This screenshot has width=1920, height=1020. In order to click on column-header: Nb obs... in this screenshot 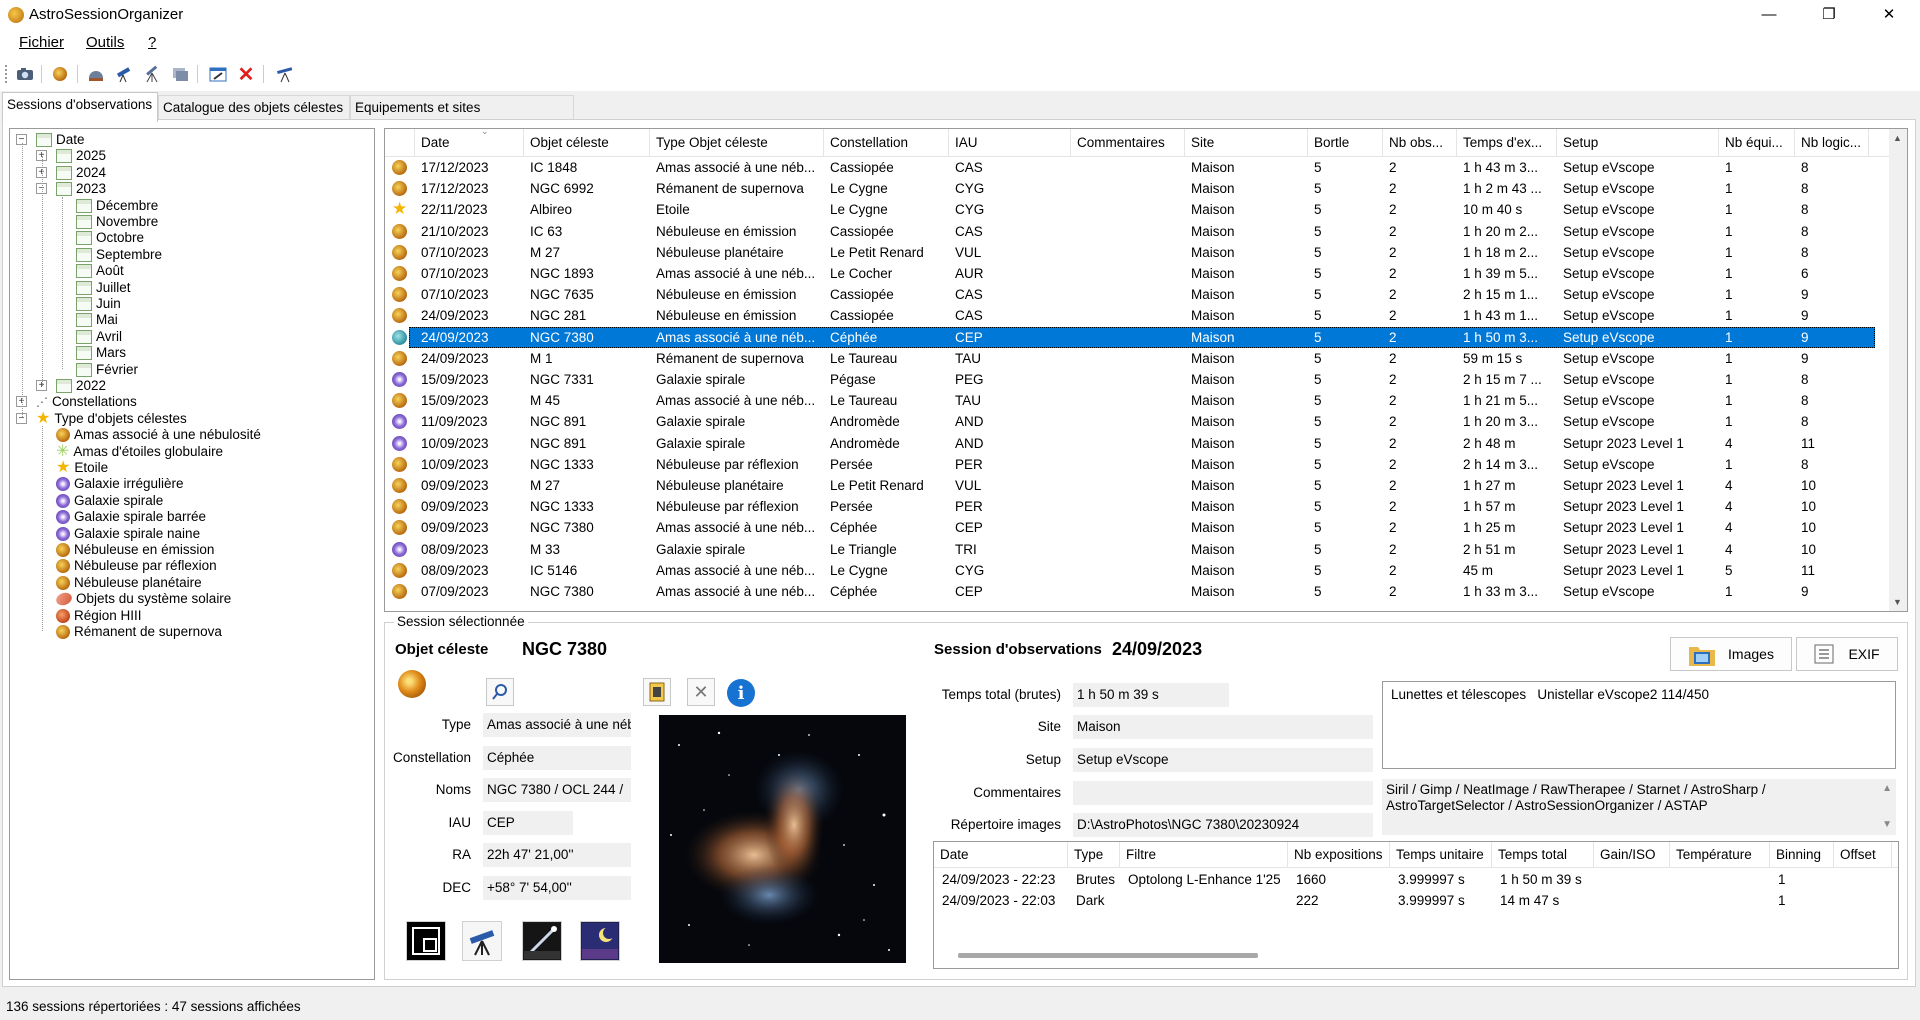, I will do `click(1420, 143)`.